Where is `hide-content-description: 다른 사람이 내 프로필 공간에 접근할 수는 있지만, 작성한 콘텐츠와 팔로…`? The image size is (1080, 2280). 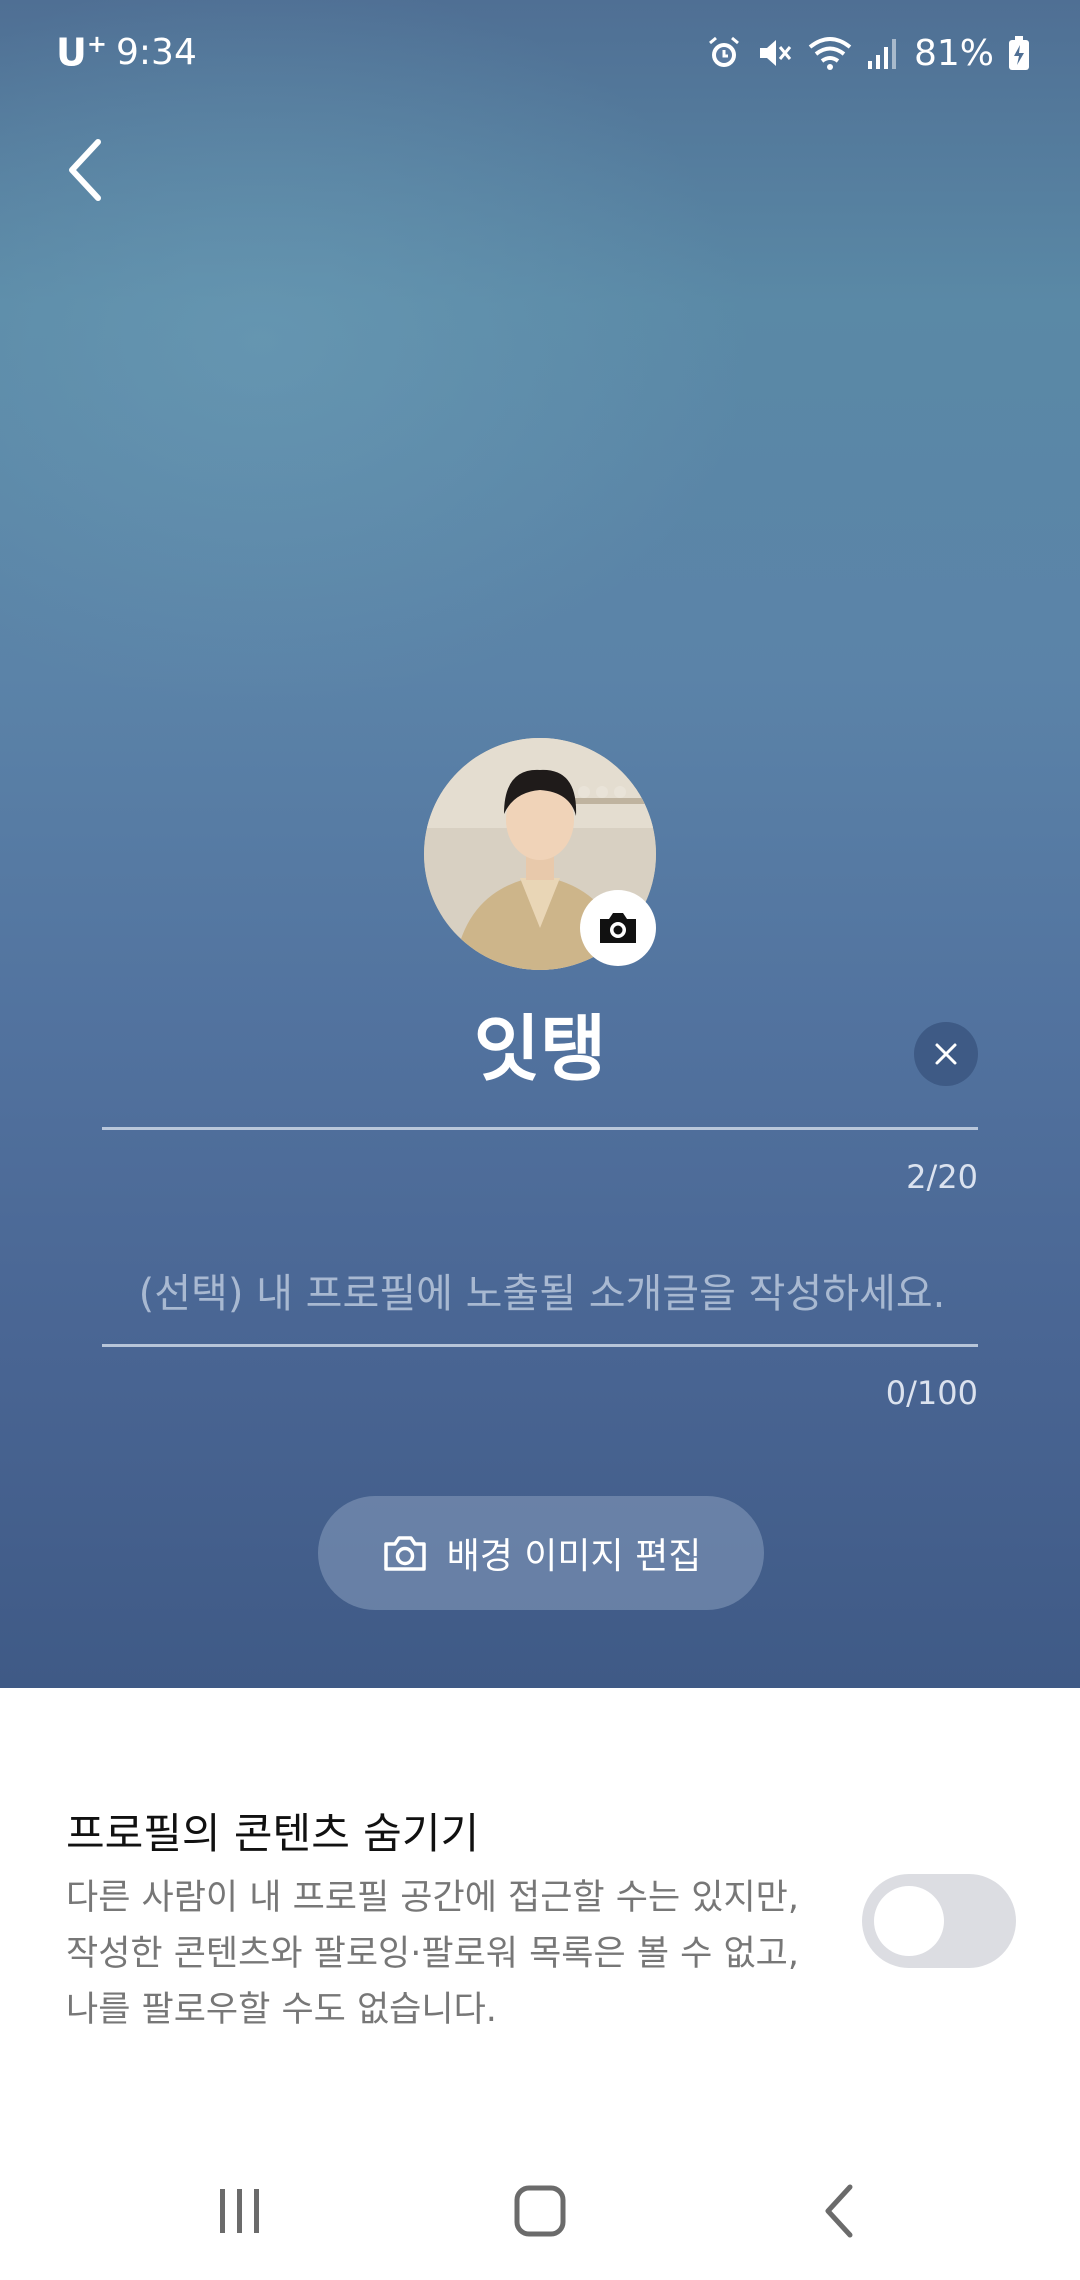
hide-content-description: 다른 사람이 내 프로필 공간에 접근할 수는 있지만, 작성한 콘텐츠와 팔로… is located at coordinates (433, 1954).